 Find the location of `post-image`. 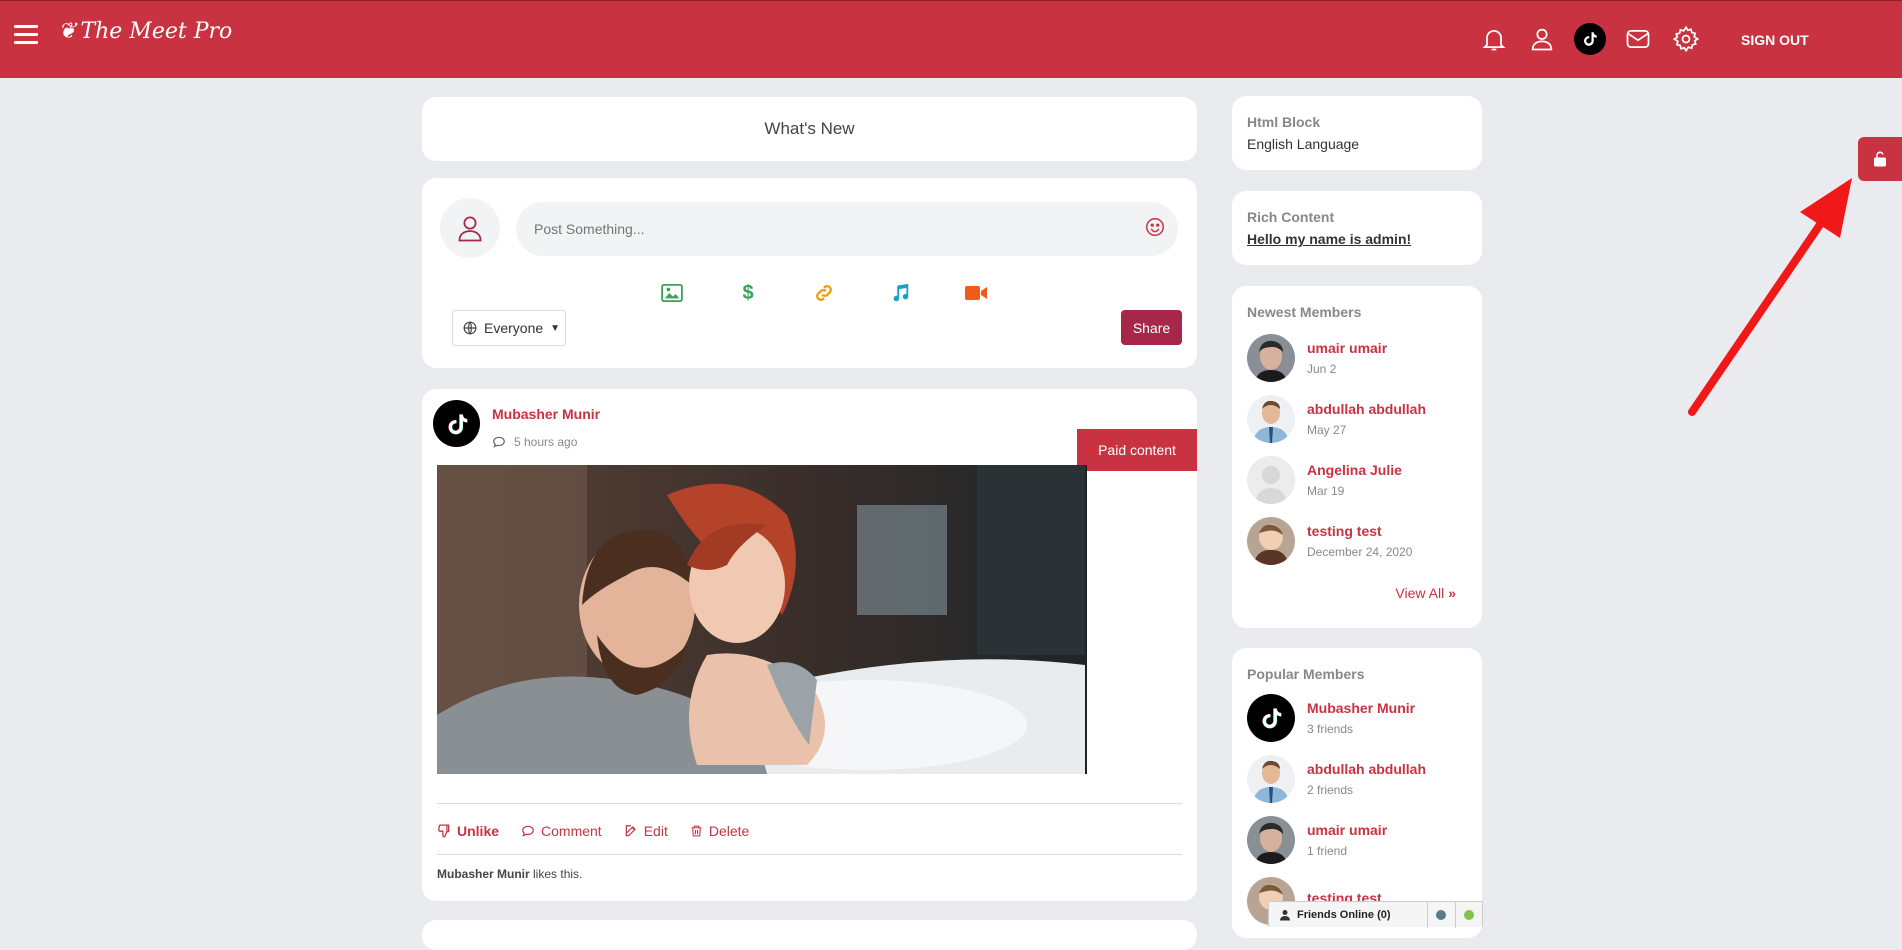

post-image is located at coordinates (762, 619).